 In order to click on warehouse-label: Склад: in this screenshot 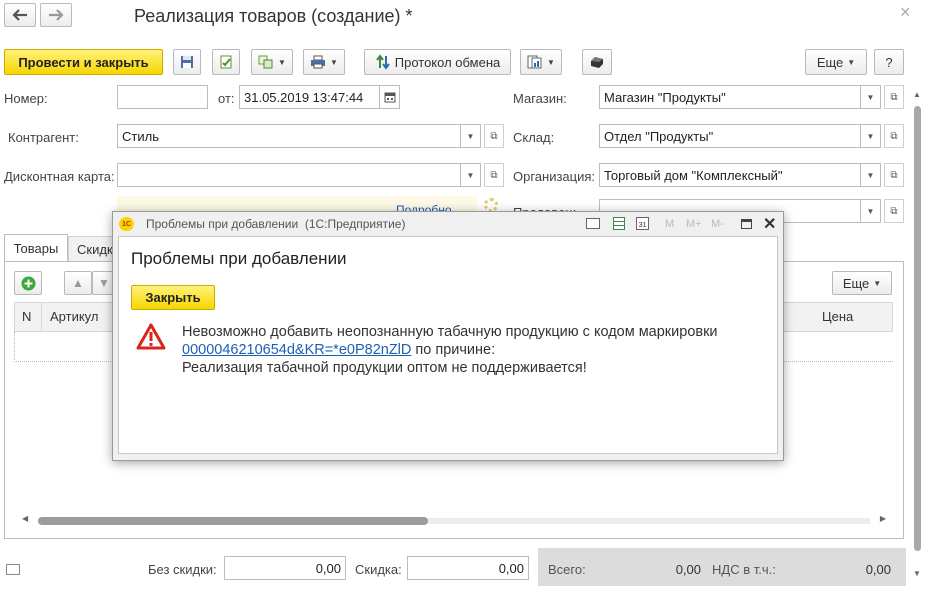, I will do `click(534, 137)`.